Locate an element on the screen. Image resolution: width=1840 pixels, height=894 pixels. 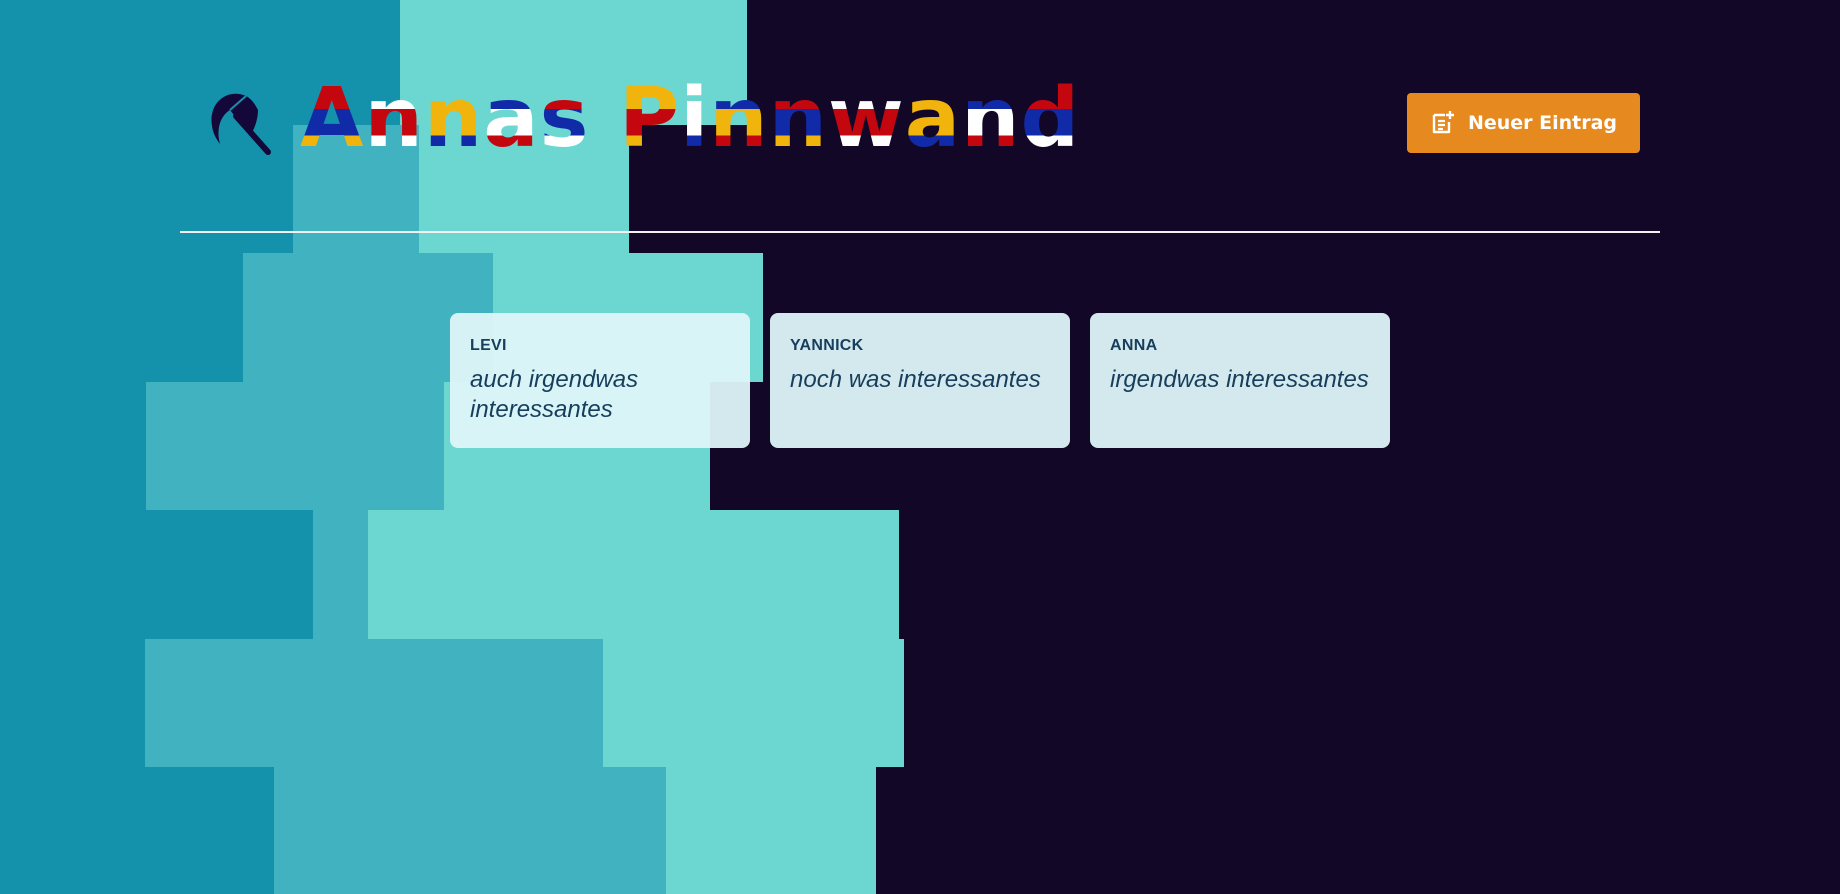
title-letter: d is located at coordinates (1050, 118).